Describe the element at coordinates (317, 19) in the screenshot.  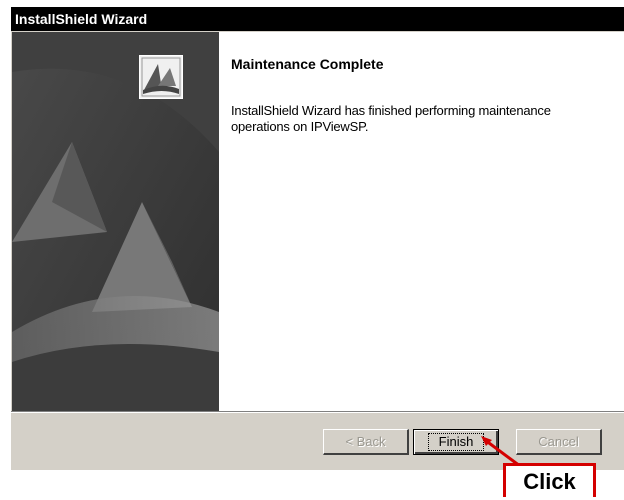
I see `title-bar: InstallShield Wizard` at that location.